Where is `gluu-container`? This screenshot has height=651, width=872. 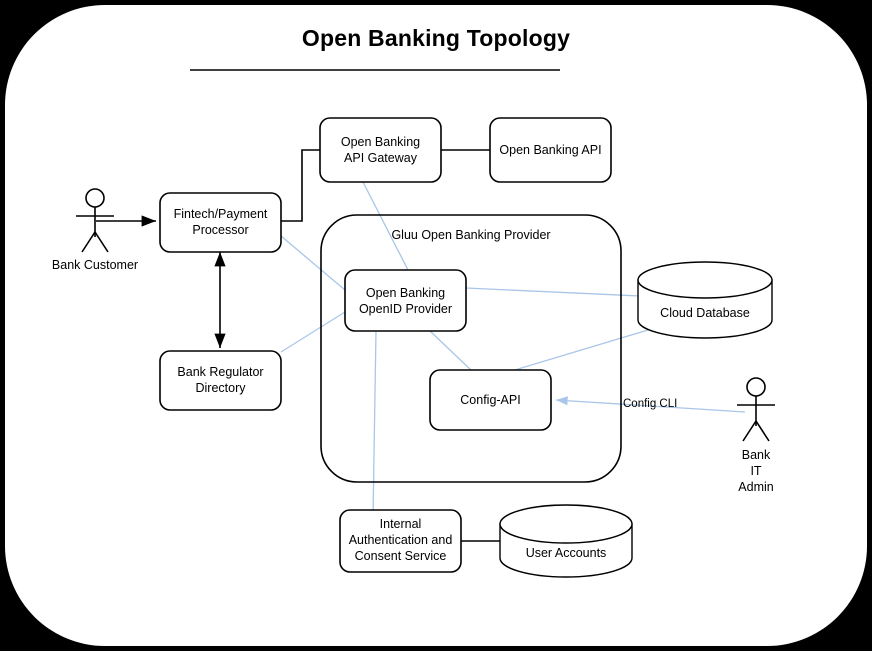
gluu-container is located at coordinates (471, 348).